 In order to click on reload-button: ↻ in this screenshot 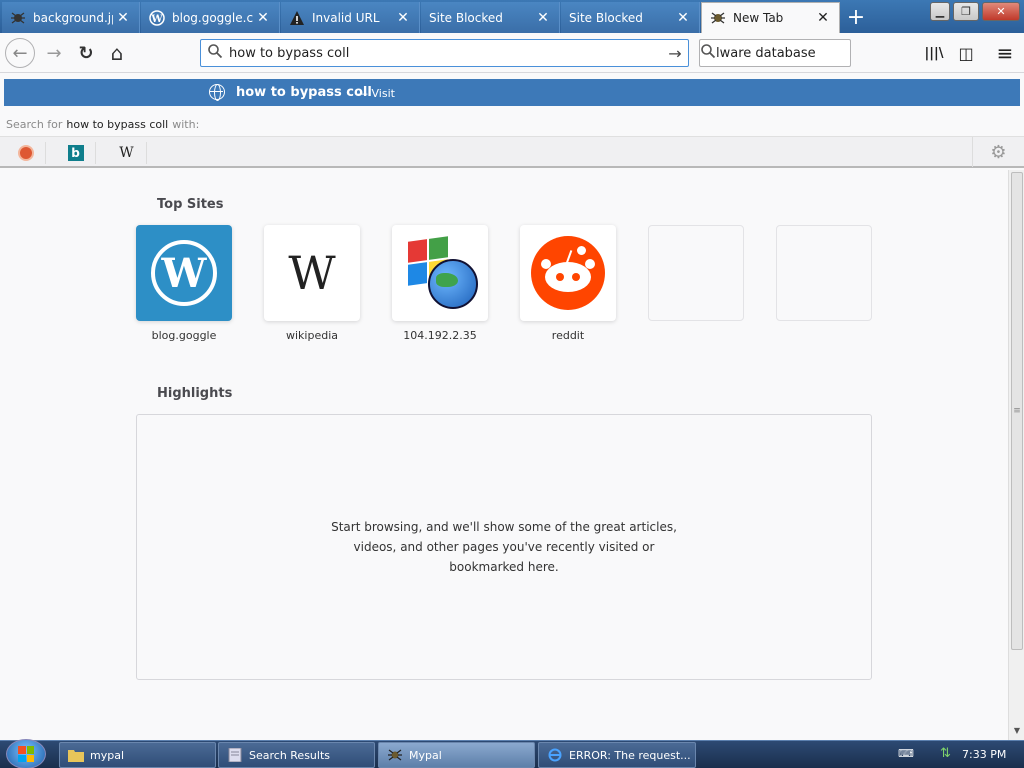, I will do `click(86, 53)`.